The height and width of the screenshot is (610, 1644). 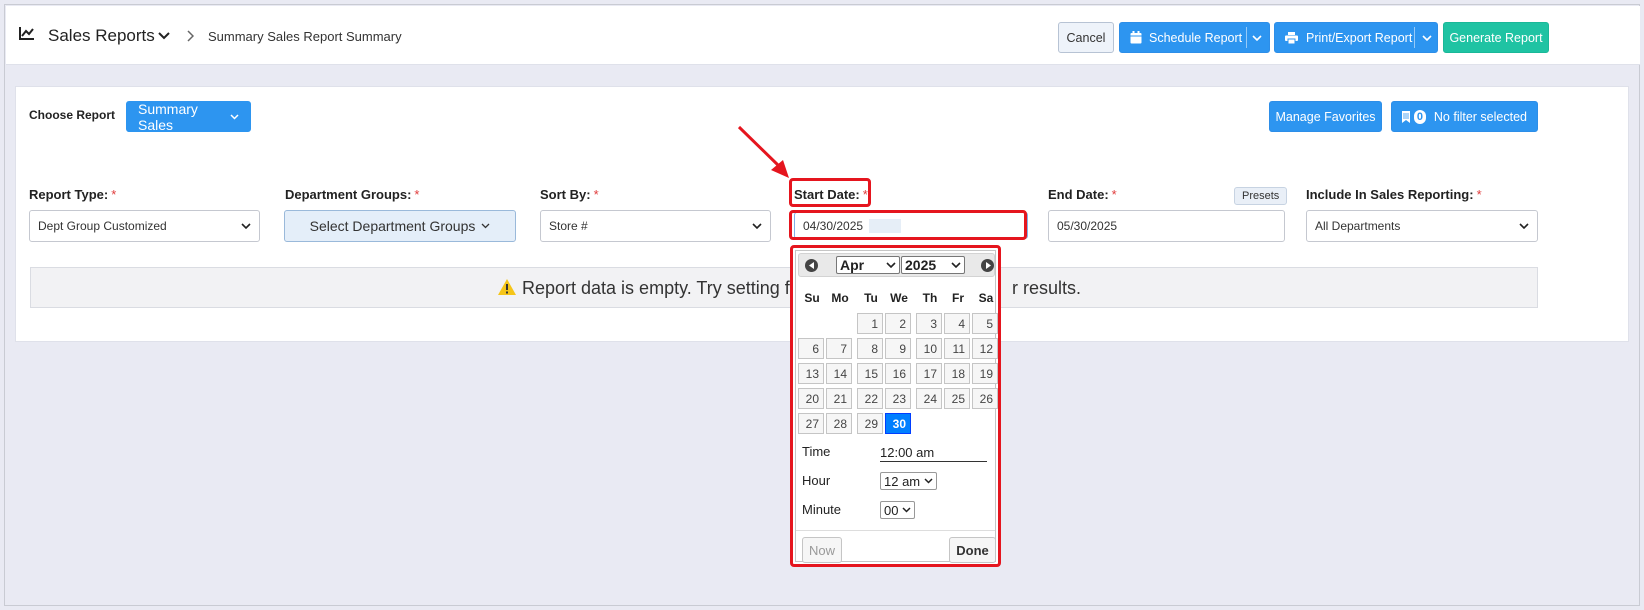 What do you see at coordinates (812, 298) in the screenshot?
I see `weekday-header: Su` at bounding box center [812, 298].